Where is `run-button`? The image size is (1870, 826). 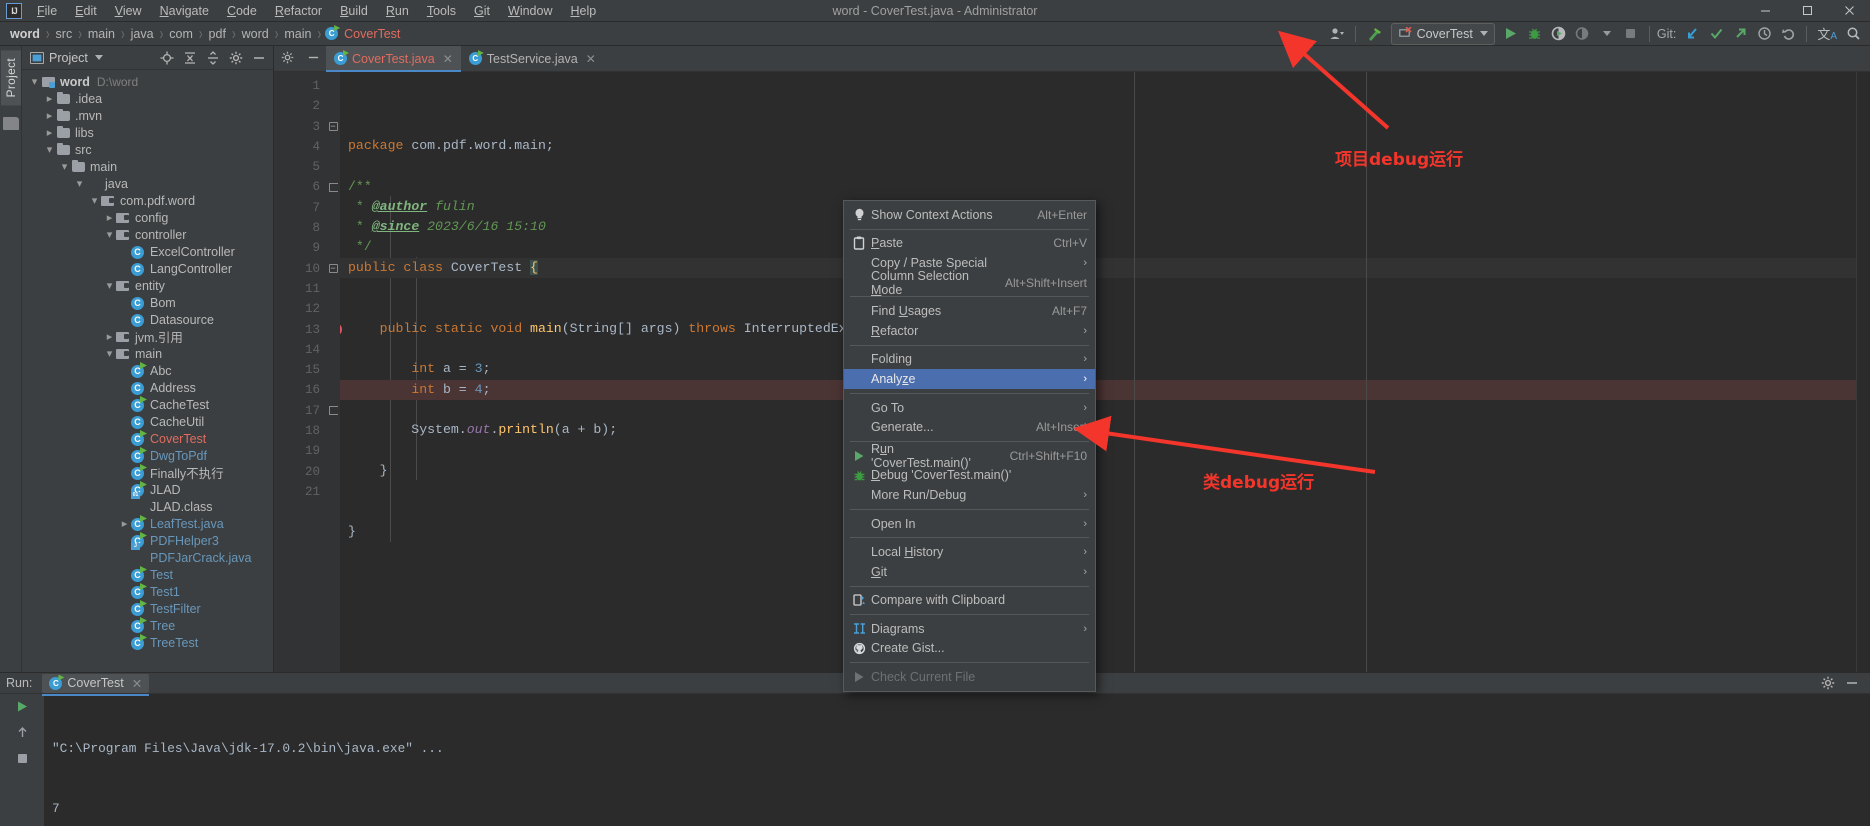 run-button is located at coordinates (1511, 34).